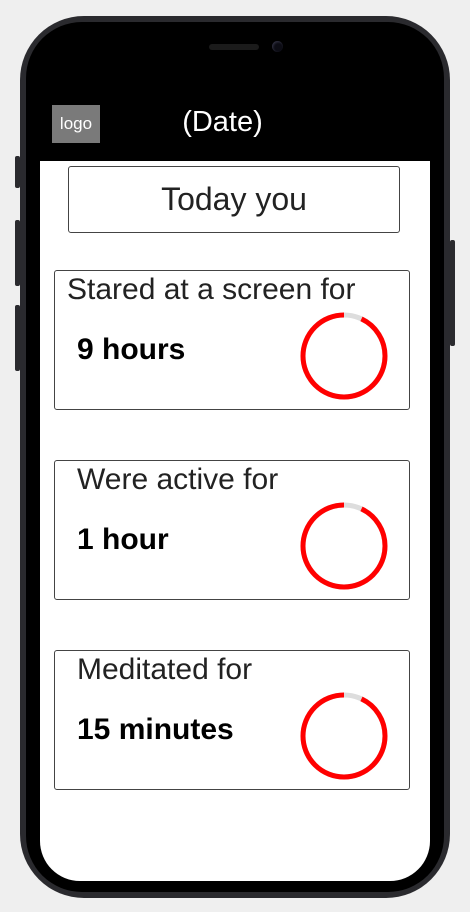 This screenshot has height=912, width=470. I want to click on volume-down-button, so click(17, 338).